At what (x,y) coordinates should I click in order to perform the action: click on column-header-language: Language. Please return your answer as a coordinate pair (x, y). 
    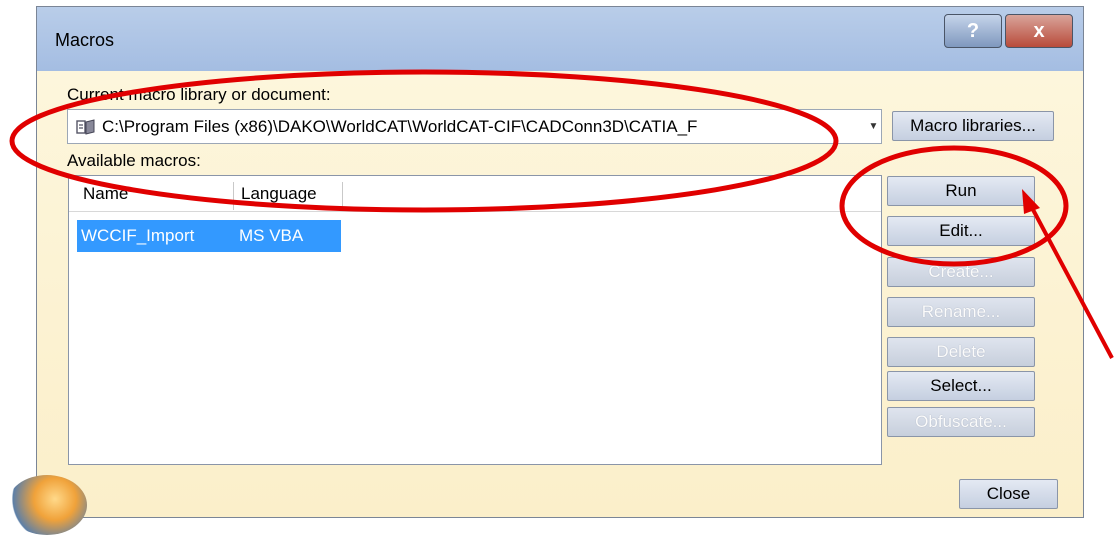
    Looking at the image, I should click on (279, 194).